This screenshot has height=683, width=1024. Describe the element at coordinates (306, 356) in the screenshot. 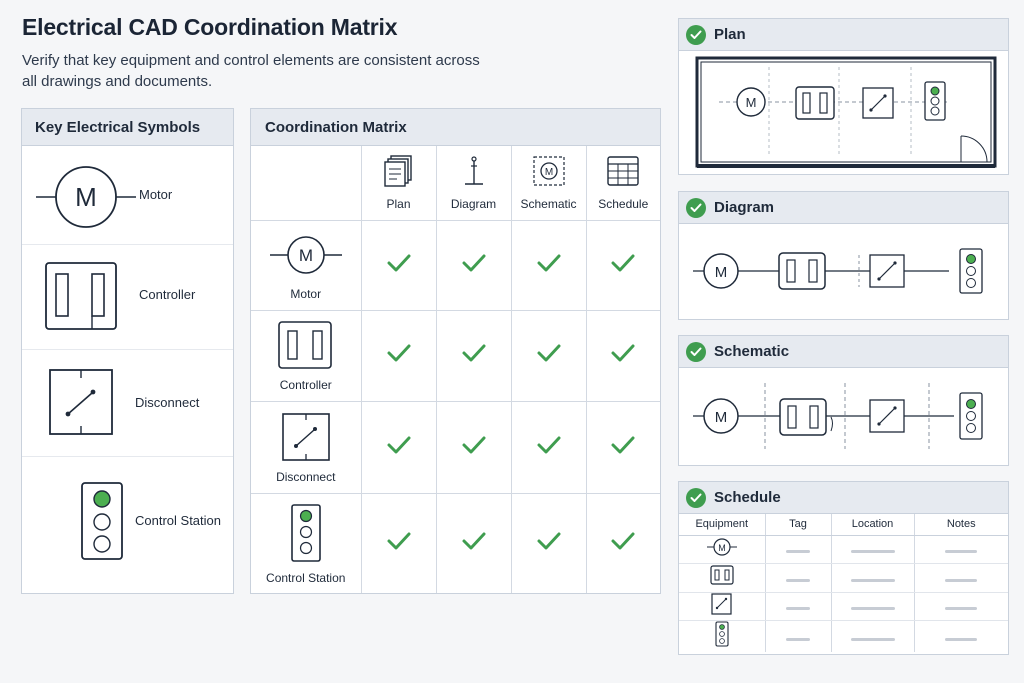

I see `matrix-rowhead-controller: Controller` at that location.